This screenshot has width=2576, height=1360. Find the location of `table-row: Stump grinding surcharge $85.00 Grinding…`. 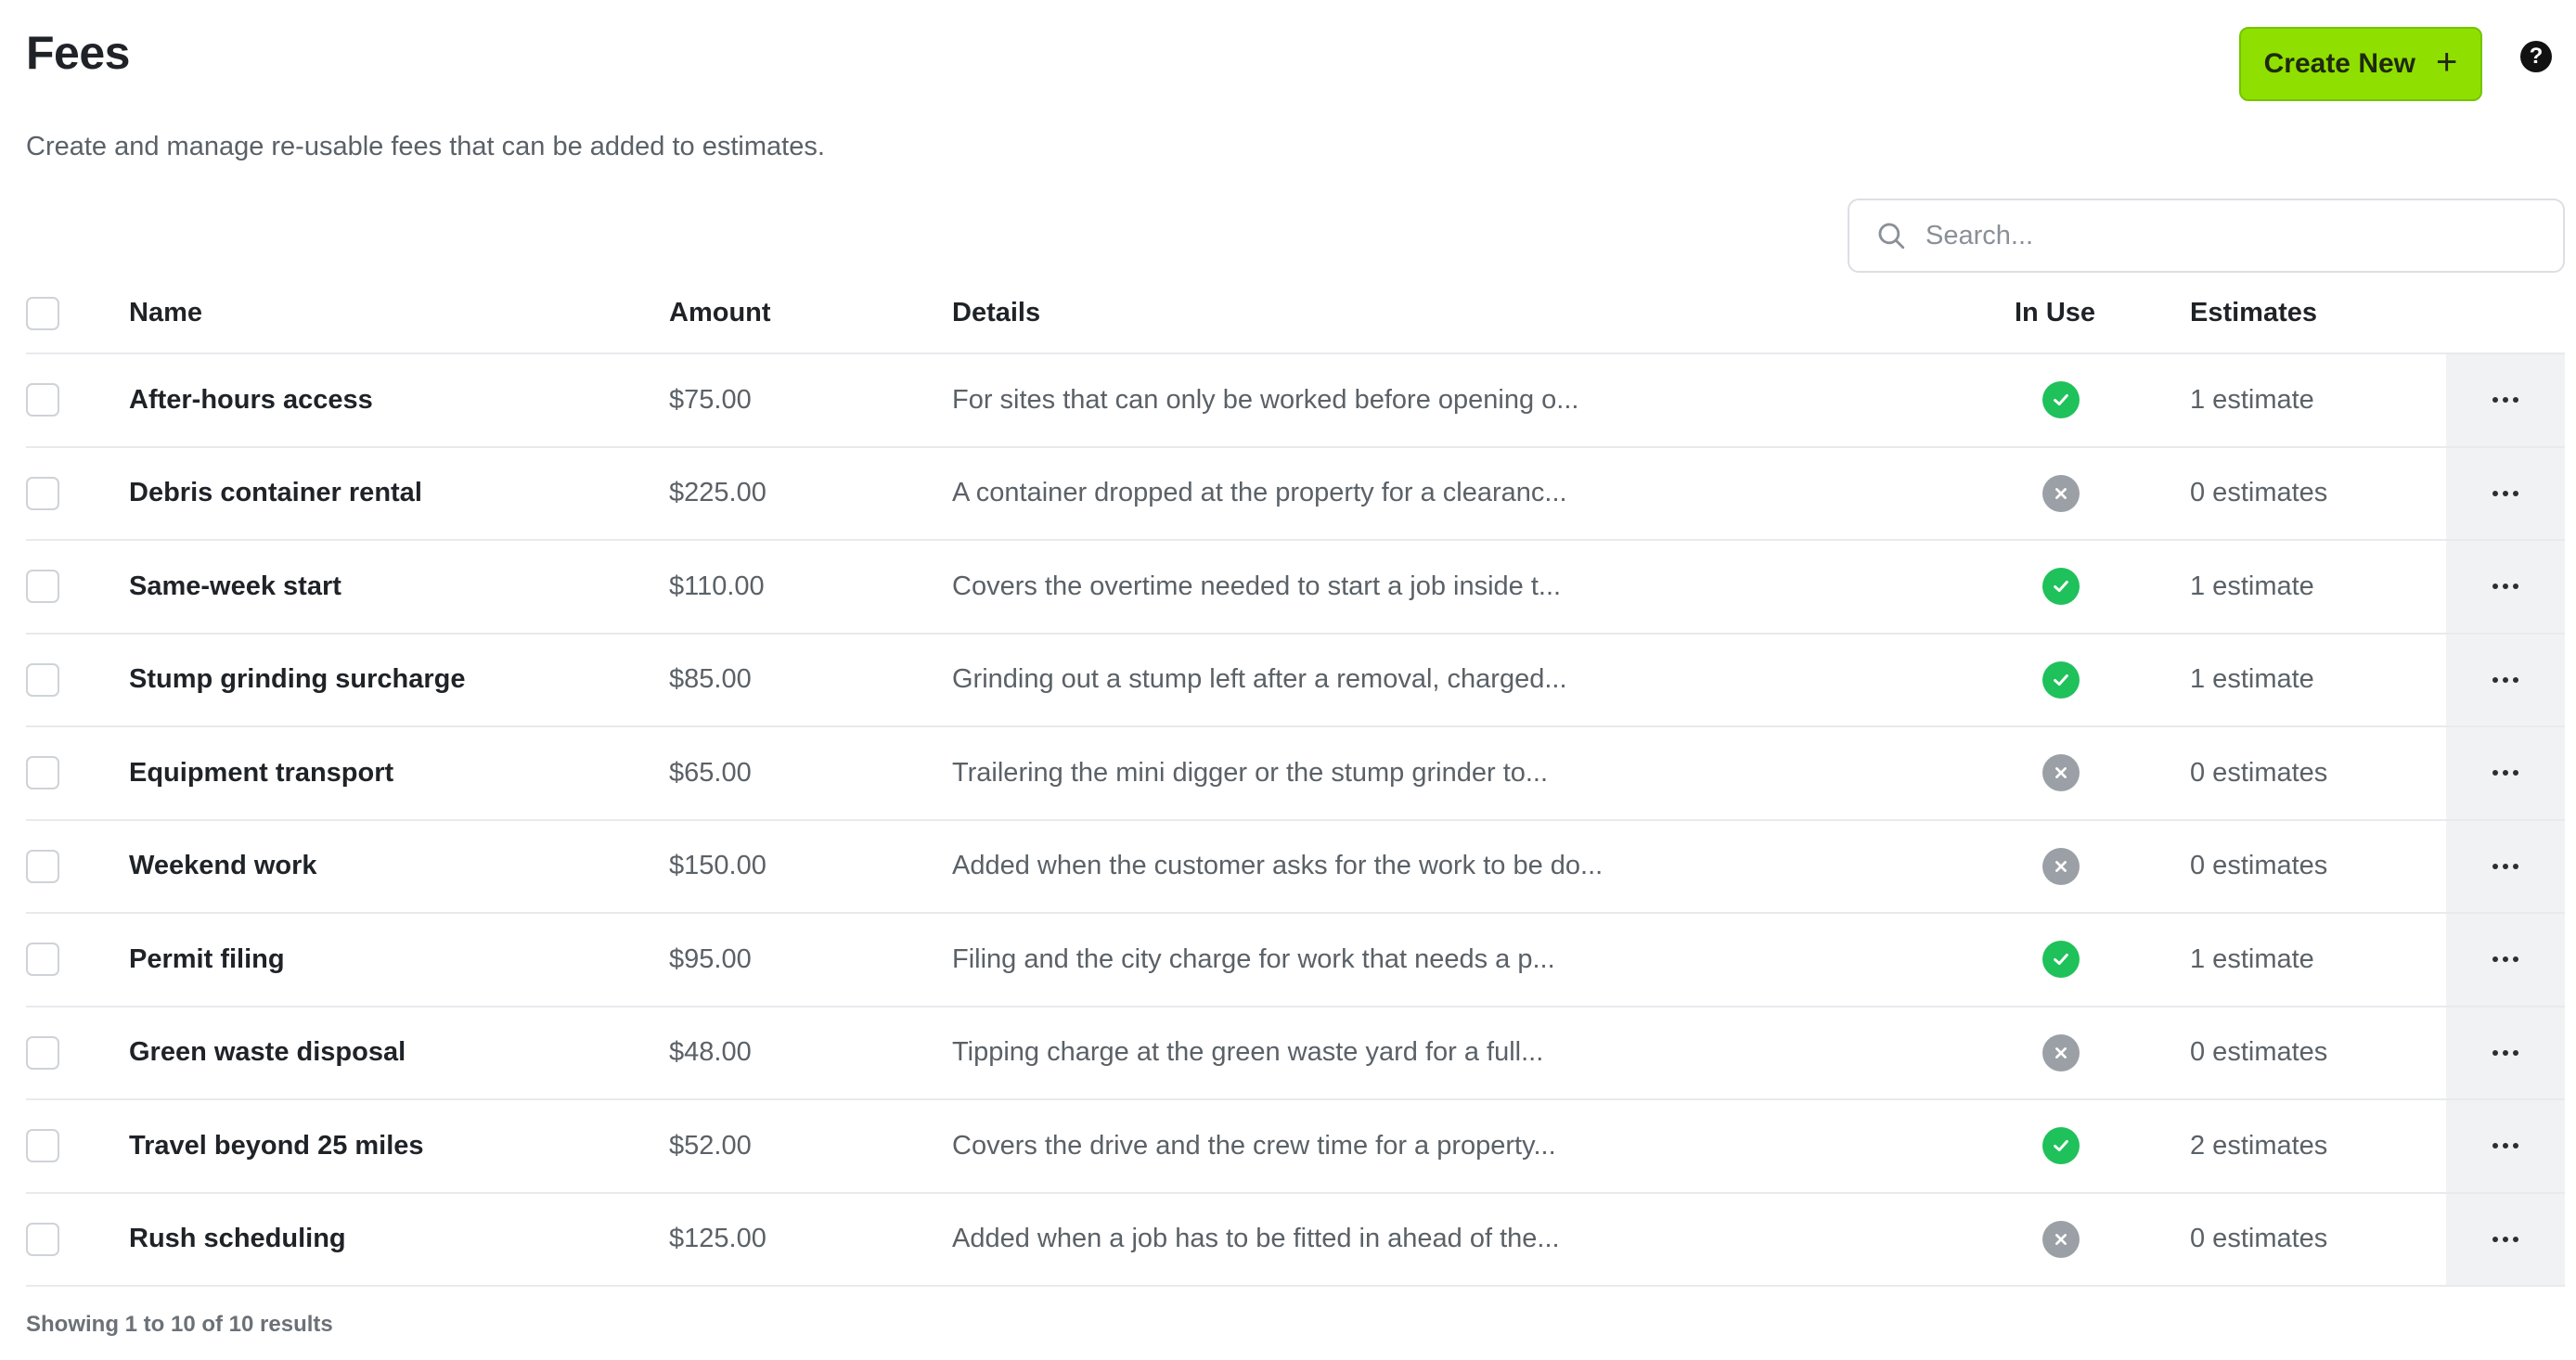

table-row: Stump grinding surcharge $85.00 Grinding… is located at coordinates (1296, 680).